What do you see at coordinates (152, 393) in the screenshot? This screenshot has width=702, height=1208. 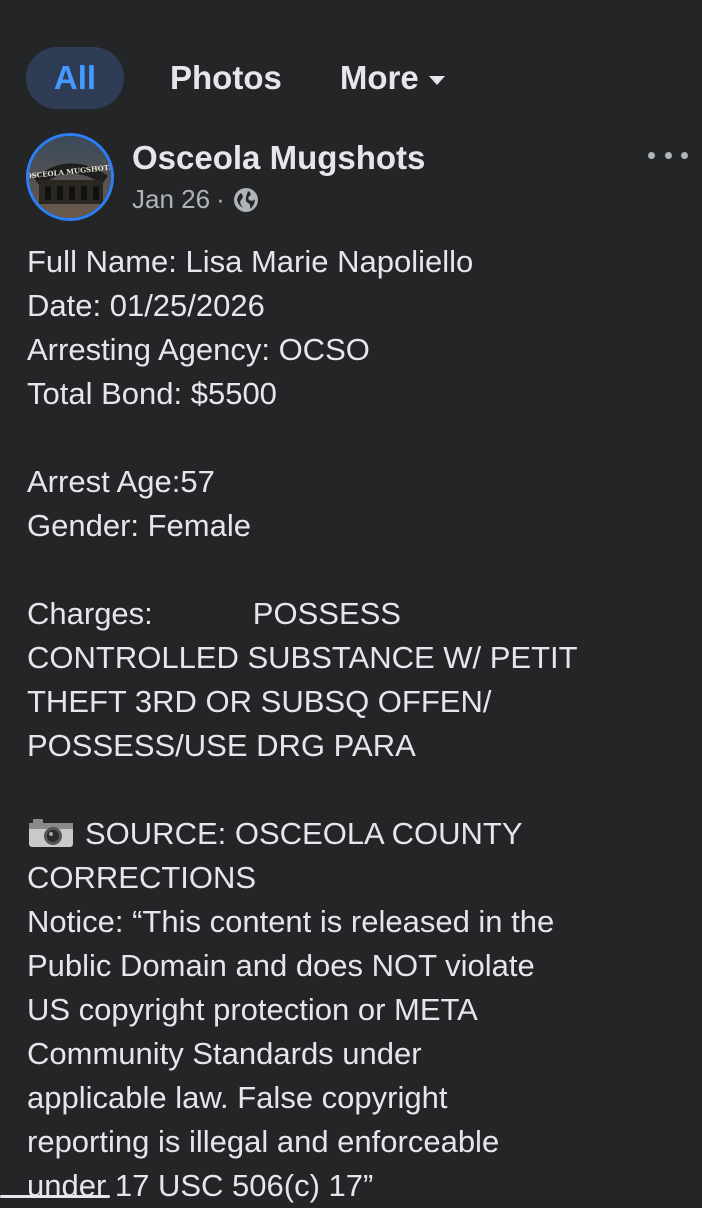 I see `bond-line: Total Bond: $5500` at bounding box center [152, 393].